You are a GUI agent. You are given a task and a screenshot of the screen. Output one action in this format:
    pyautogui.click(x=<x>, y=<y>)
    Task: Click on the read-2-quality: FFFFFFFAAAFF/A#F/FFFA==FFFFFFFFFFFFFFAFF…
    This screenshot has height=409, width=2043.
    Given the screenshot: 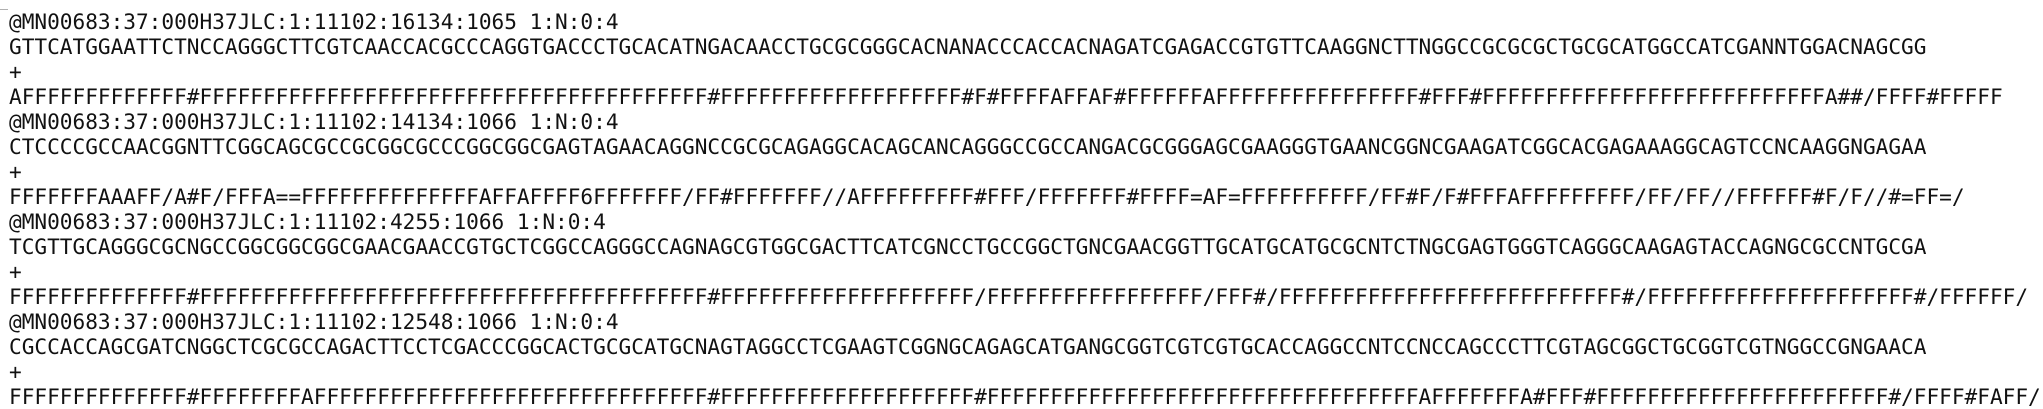 What is the action you would take?
    pyautogui.click(x=987, y=196)
    